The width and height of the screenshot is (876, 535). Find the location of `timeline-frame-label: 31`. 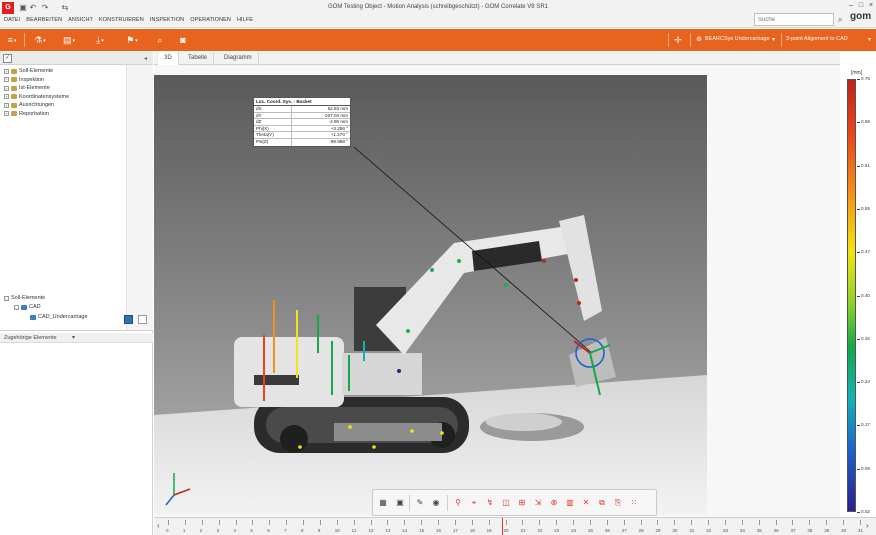

timeline-frame-label: 31 is located at coordinates (691, 530).